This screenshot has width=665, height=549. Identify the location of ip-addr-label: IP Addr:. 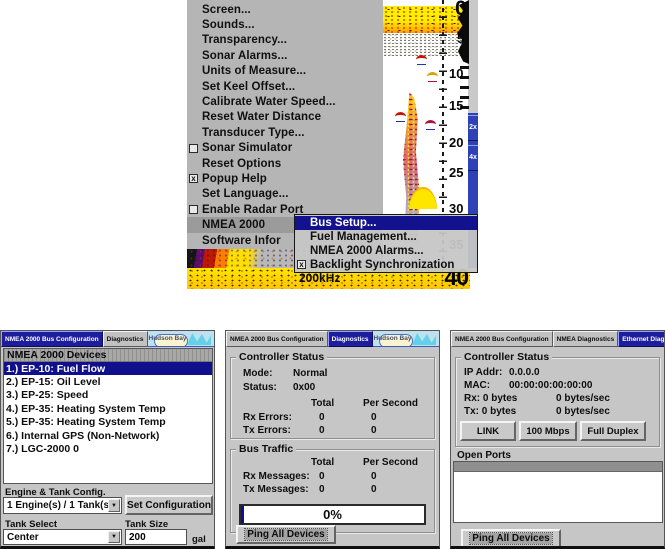
(483, 372).